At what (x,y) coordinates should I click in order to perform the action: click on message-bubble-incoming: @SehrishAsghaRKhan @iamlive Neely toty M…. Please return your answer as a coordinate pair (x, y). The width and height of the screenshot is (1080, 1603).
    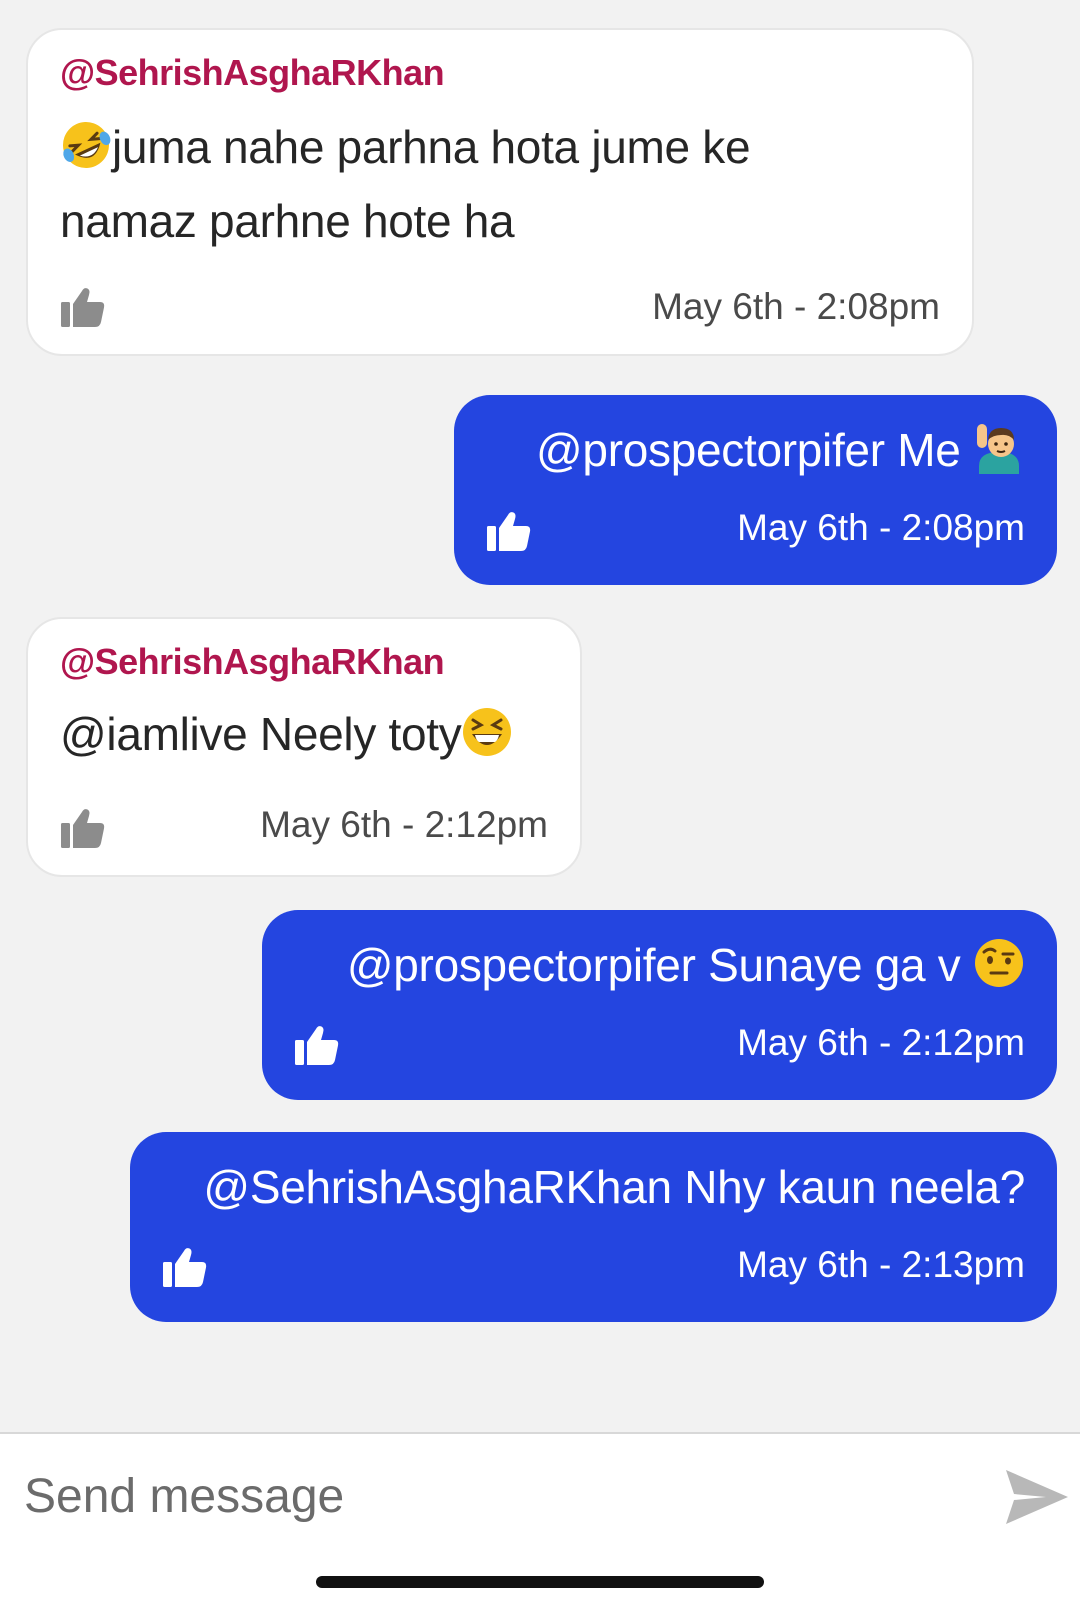
    Looking at the image, I should click on (304, 747).